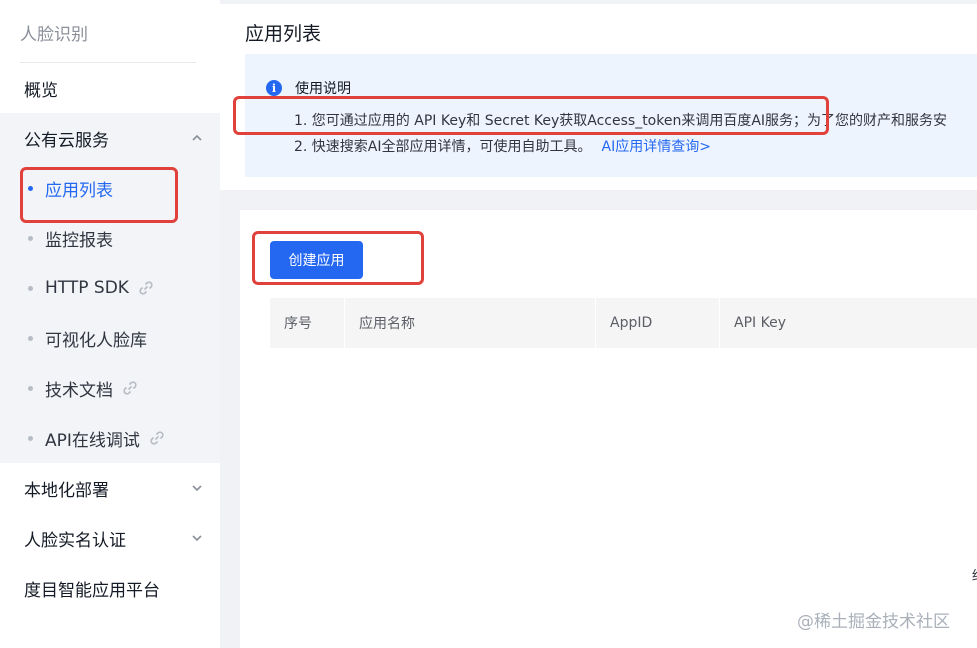 This screenshot has height=648, width=977. Describe the element at coordinates (110, 488) in the screenshot. I see `sidebar-item-local-deploy: 本地化部署` at that location.